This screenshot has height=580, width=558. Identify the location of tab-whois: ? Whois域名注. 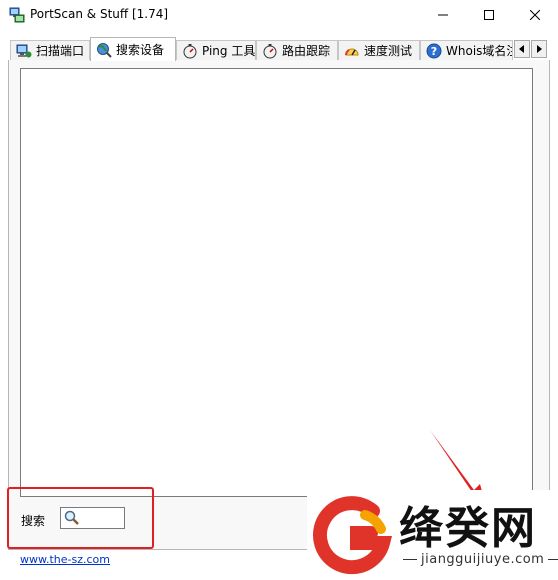
(466, 50).